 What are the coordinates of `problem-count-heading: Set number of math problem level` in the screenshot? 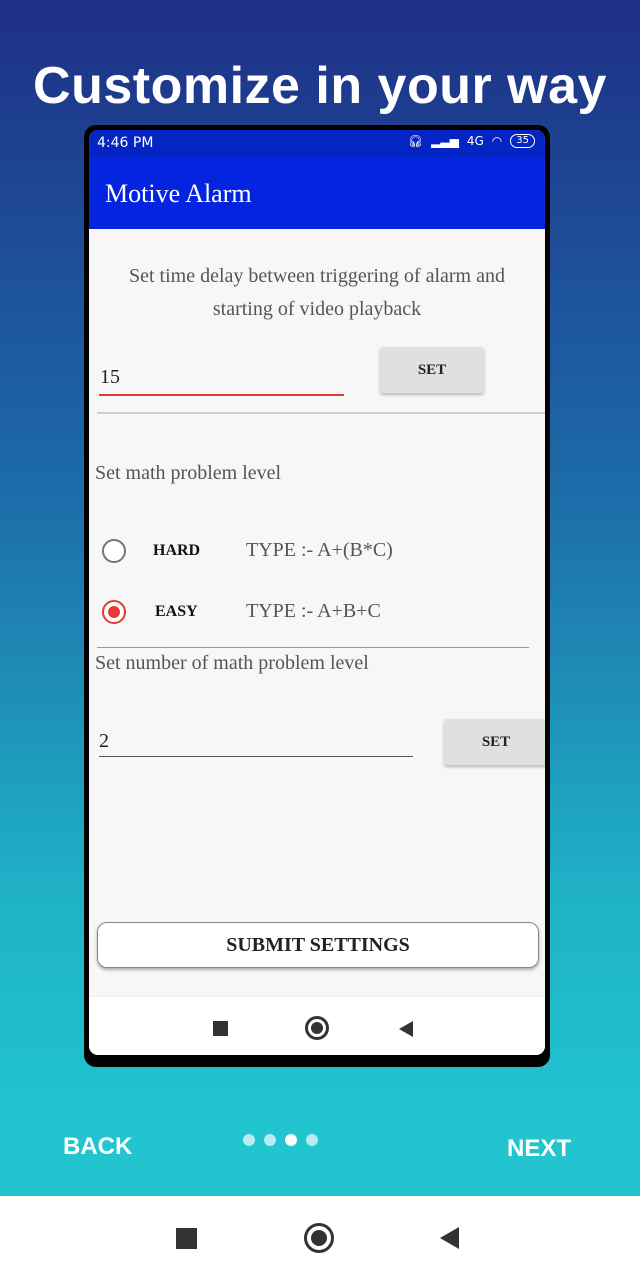 It's located at (232, 663).